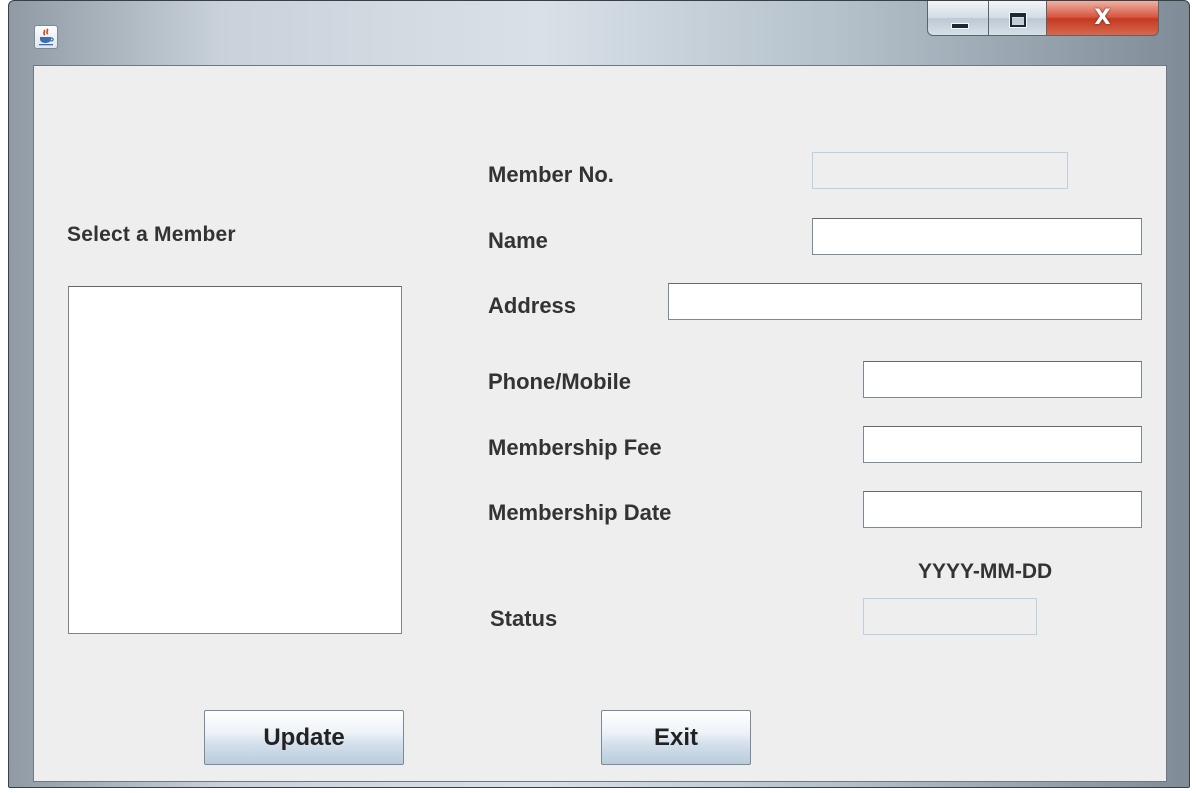 This screenshot has width=1196, height=793. I want to click on java-cup-glyph, so click(46, 37).